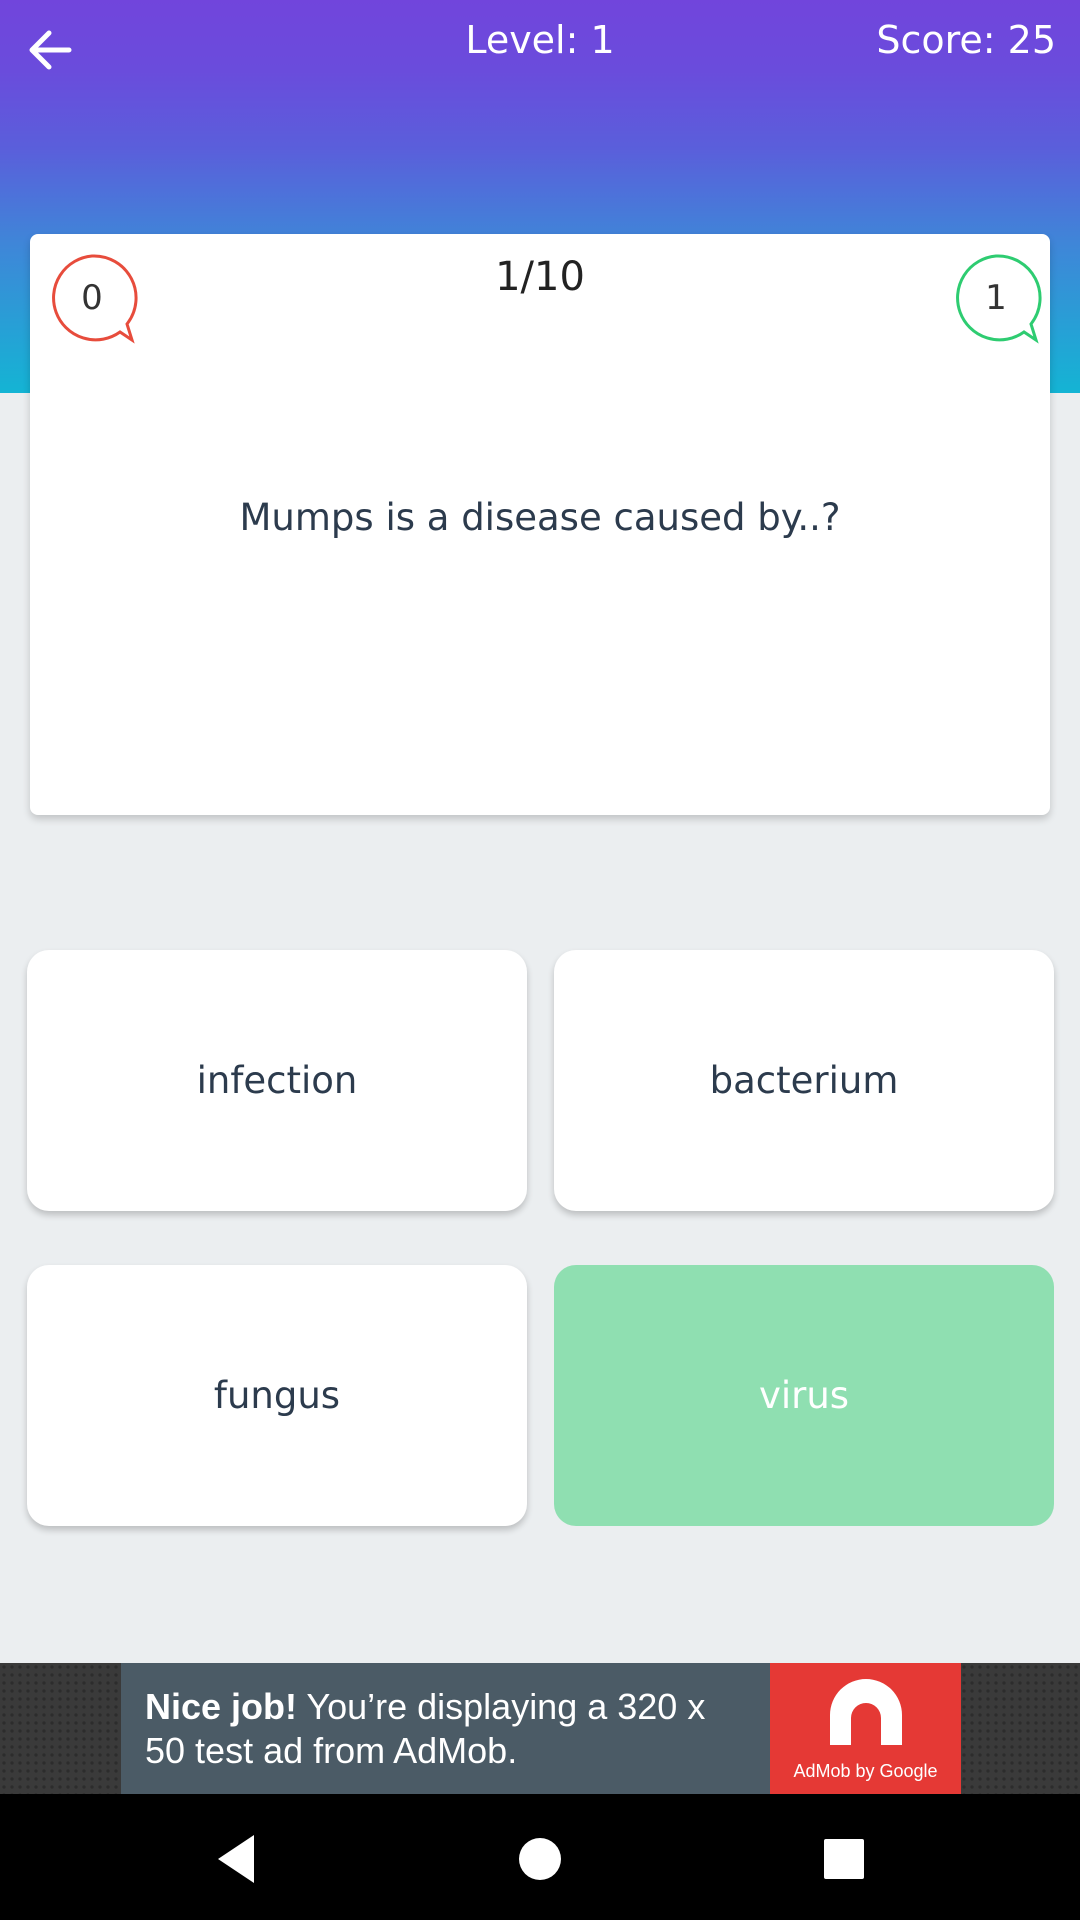  What do you see at coordinates (866, 1712) in the screenshot?
I see `admob-icon` at bounding box center [866, 1712].